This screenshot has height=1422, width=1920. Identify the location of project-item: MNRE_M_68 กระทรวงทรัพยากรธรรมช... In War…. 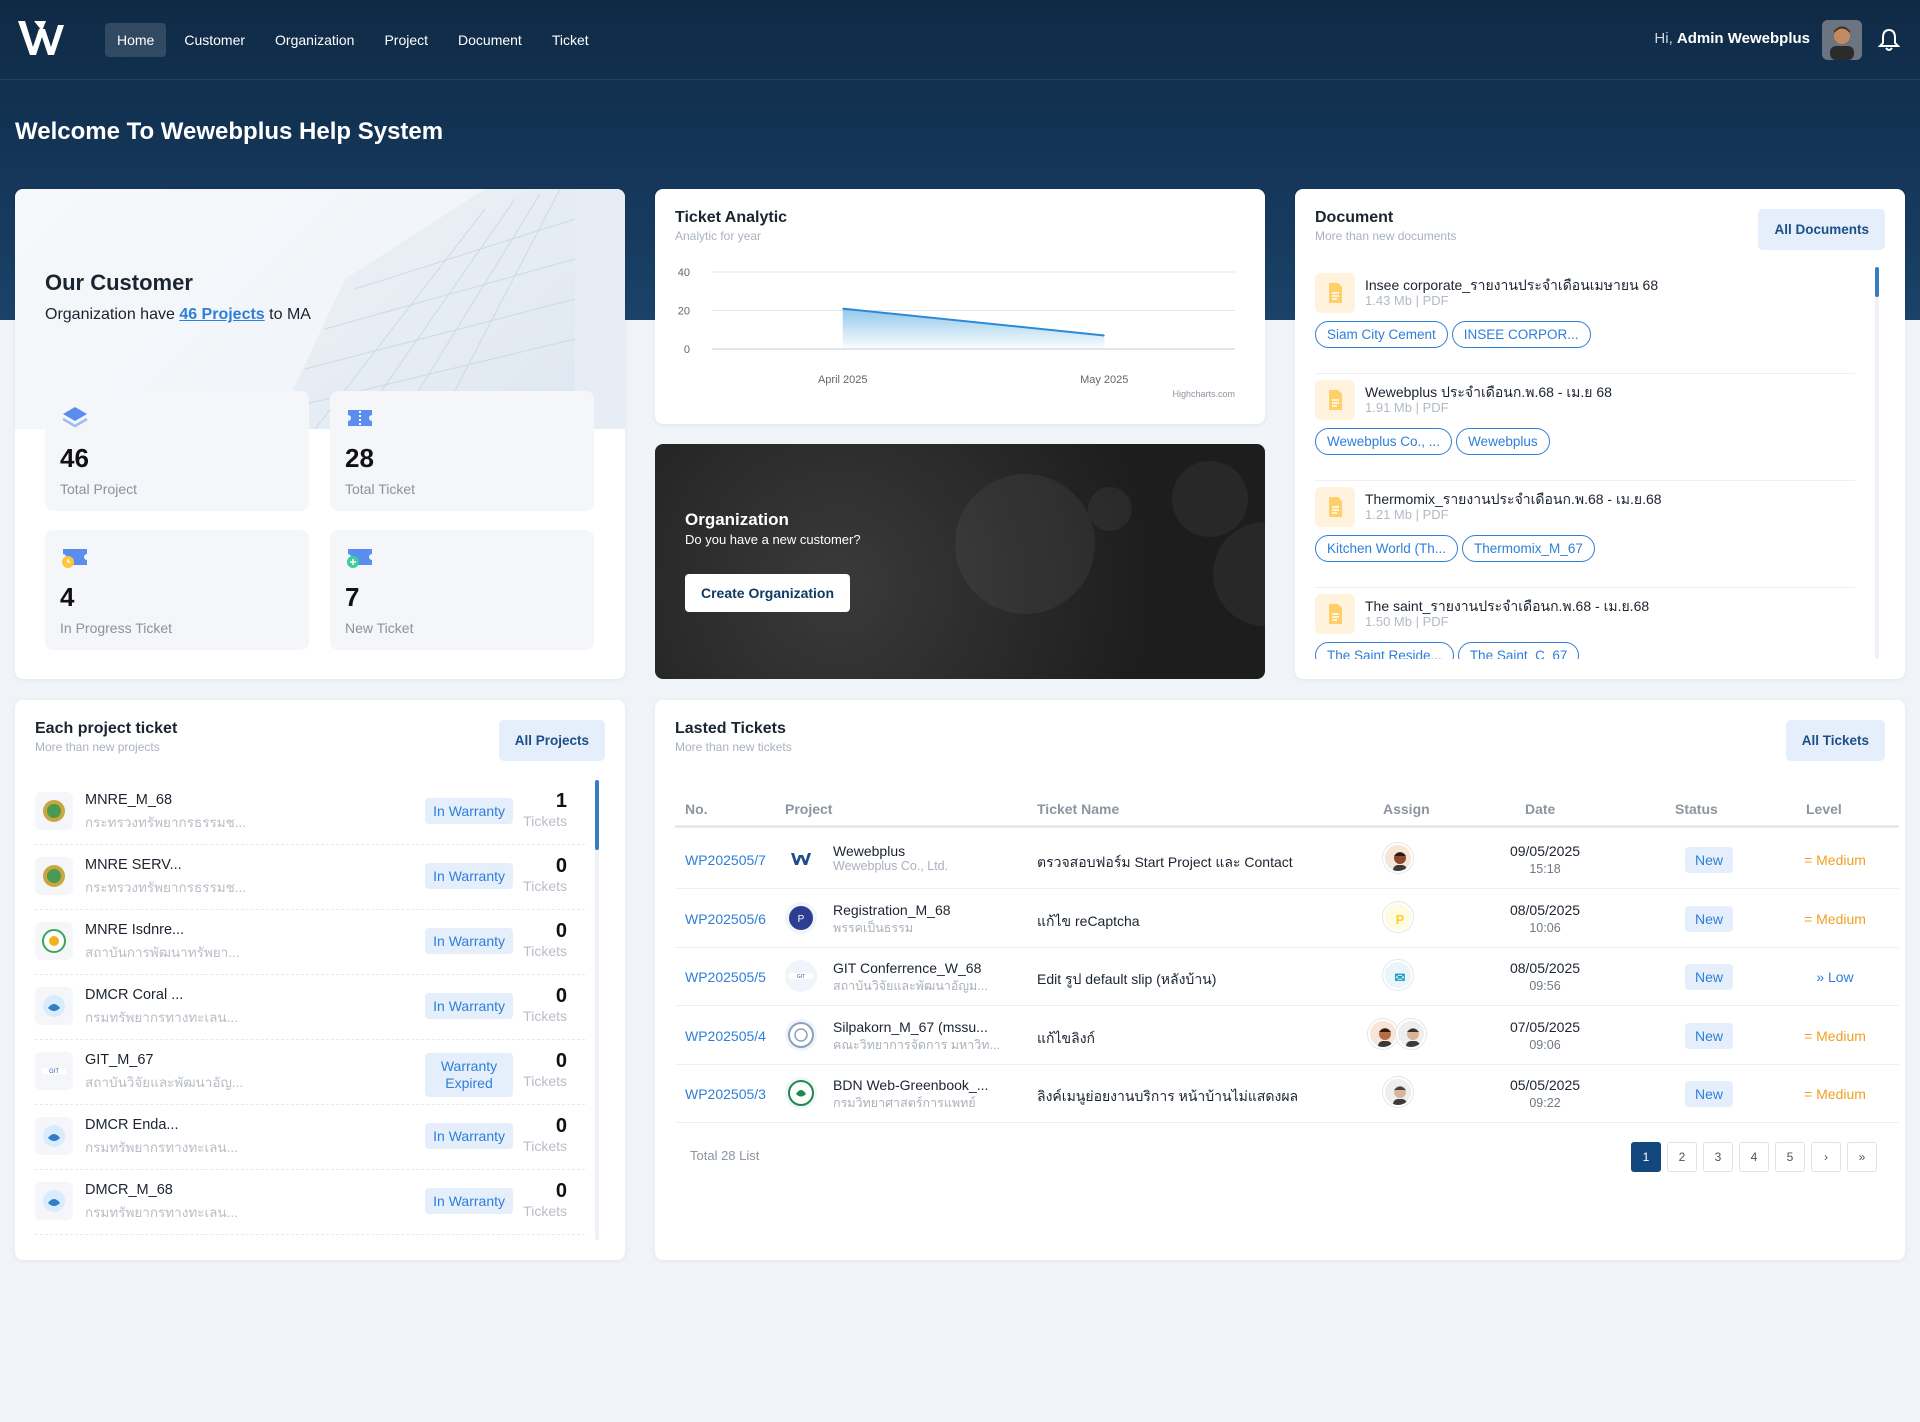
(310, 812).